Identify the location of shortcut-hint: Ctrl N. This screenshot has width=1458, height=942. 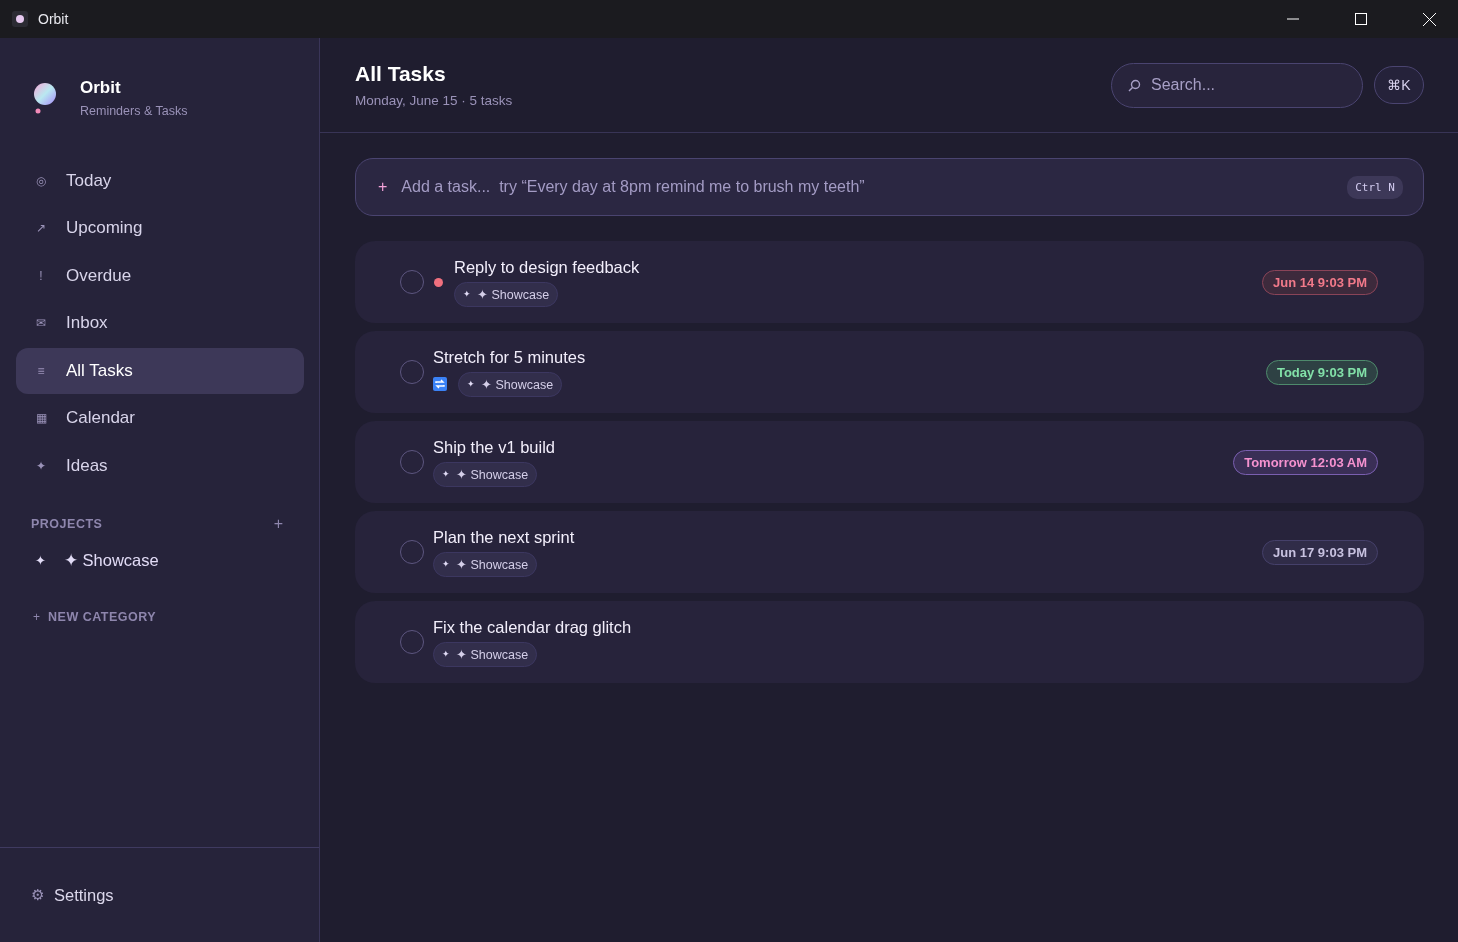
(1375, 187).